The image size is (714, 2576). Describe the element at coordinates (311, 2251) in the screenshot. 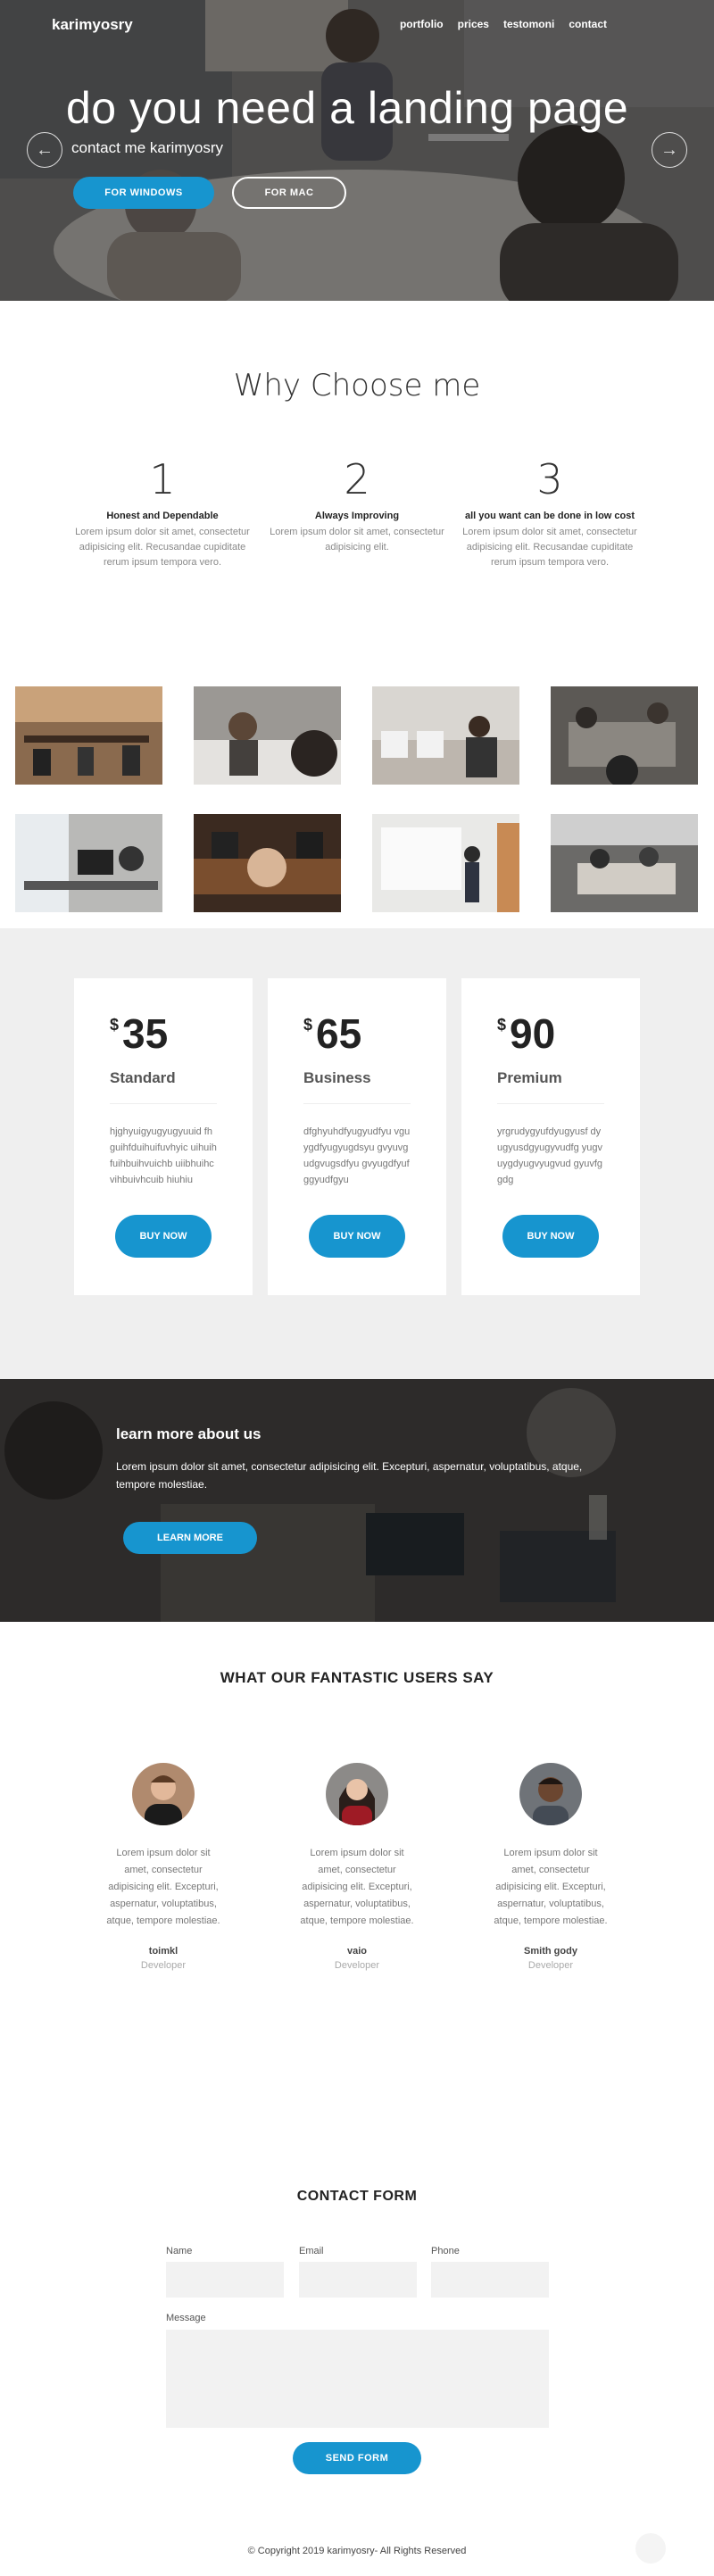

I see `email-label: Email` at that location.